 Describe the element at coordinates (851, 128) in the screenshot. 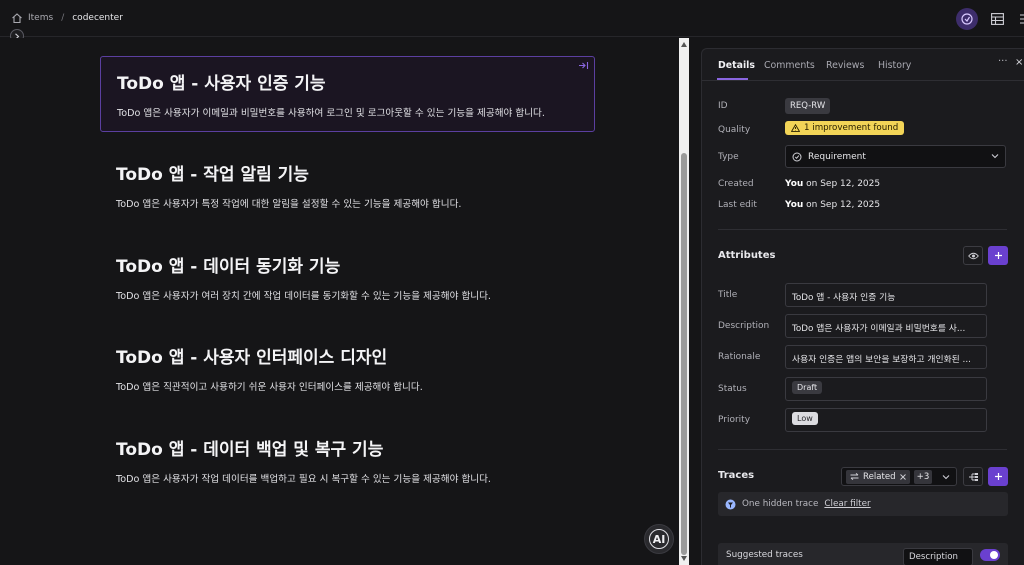

I see `quality-text: 1 improvement found` at that location.